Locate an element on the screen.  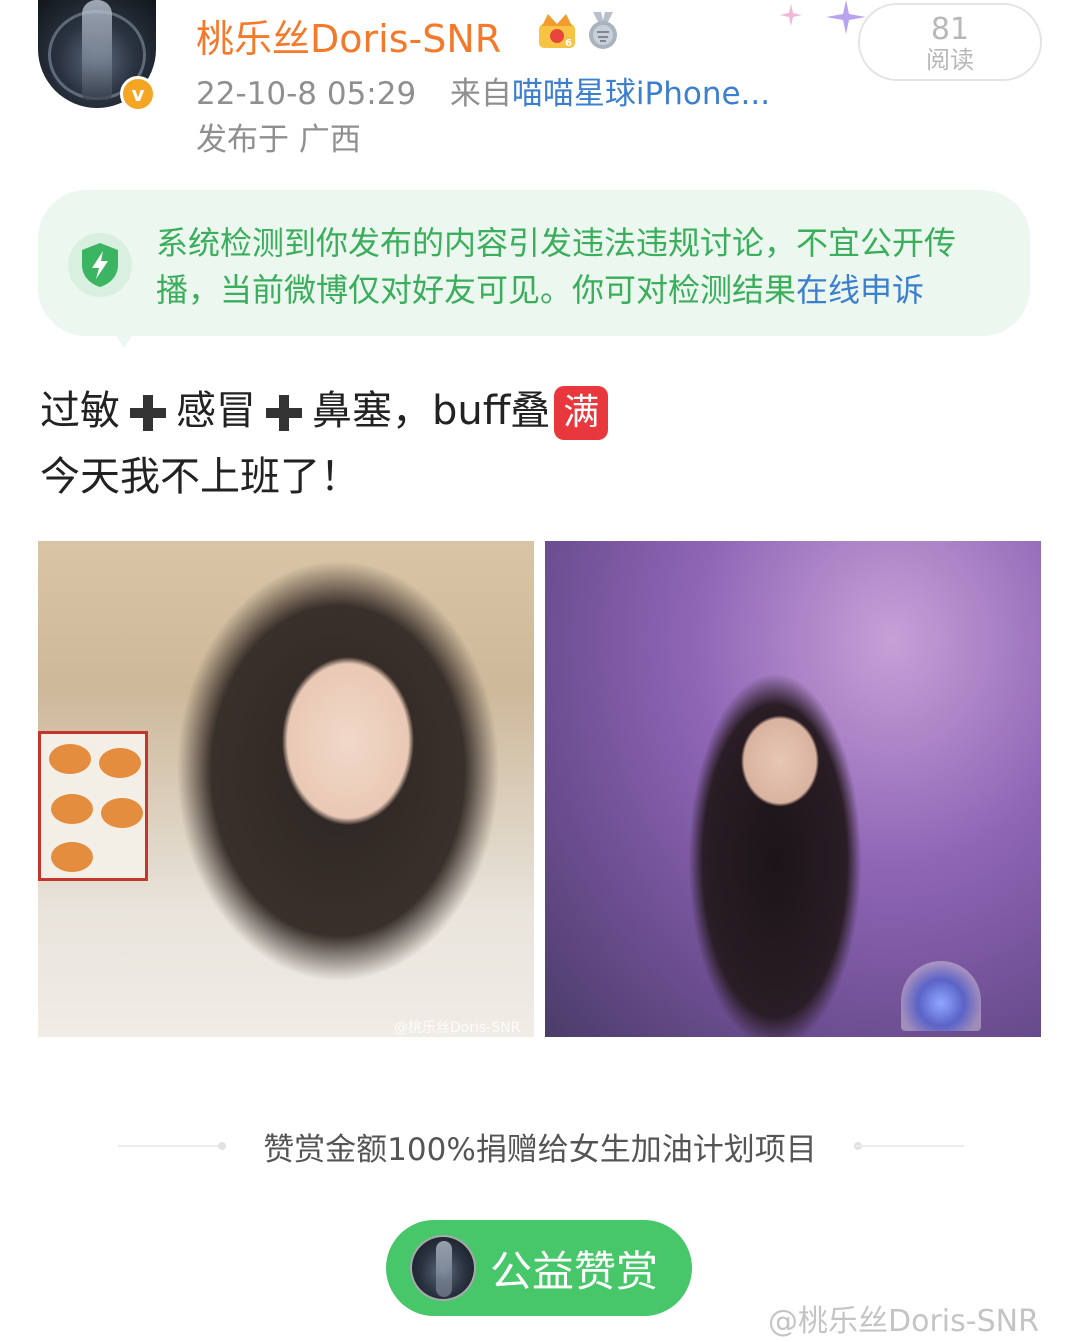
weibo-watermark: @桃乐丝Doris-SNR is located at coordinates (903, 1321).